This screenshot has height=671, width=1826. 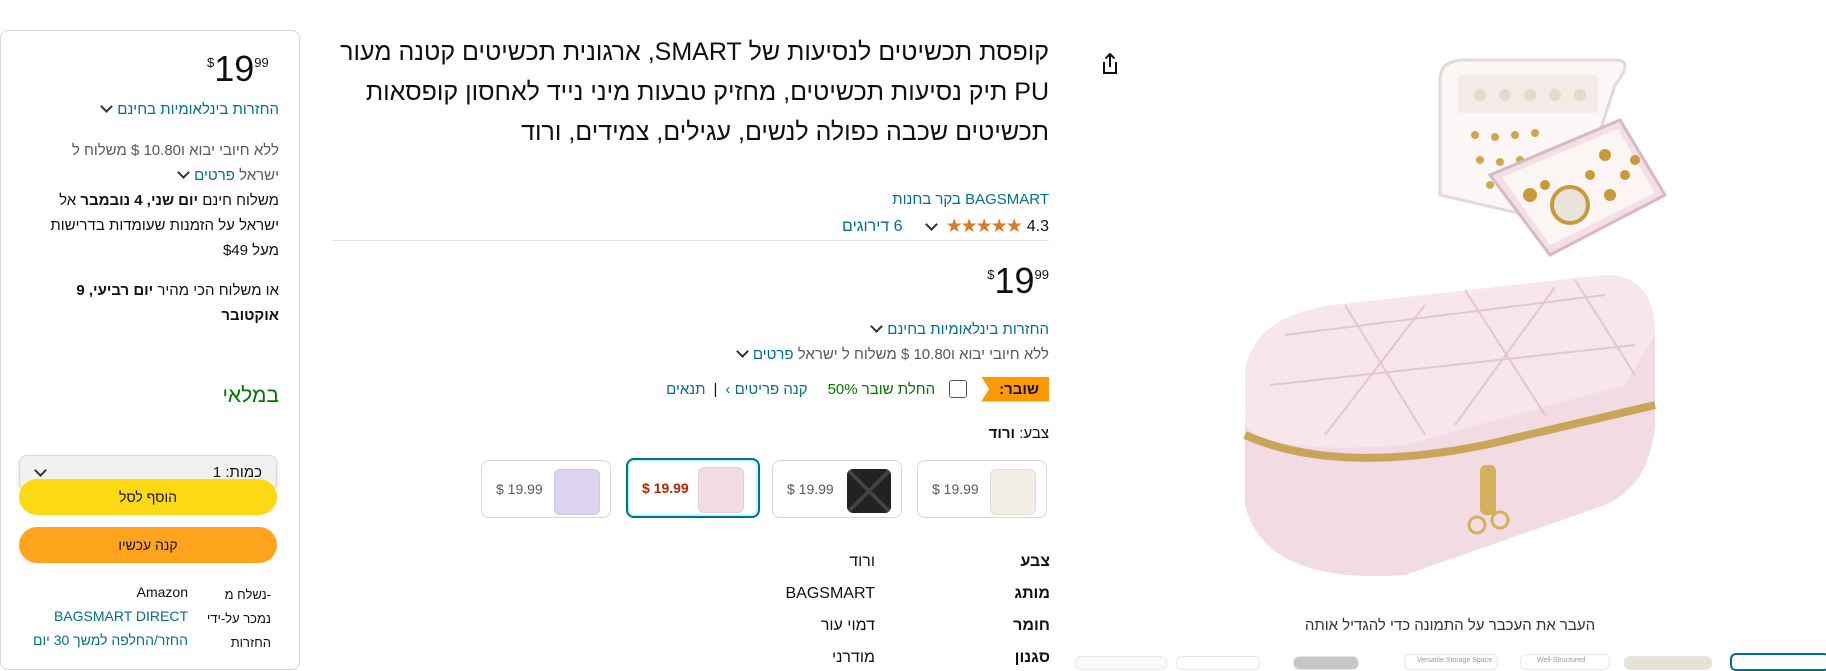 I want to click on buybox-returns-link: החזרות בינלאומיות בחינם, so click(x=187, y=109).